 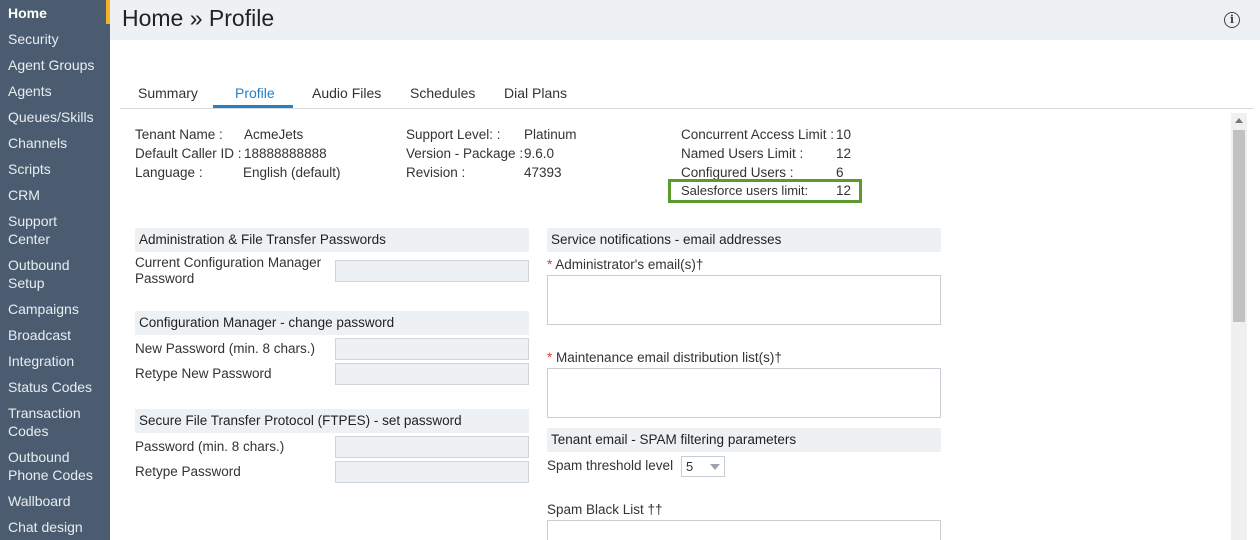 I want to click on sidebar-item-transaction-codes: Transaction Codes, so click(x=55, y=422).